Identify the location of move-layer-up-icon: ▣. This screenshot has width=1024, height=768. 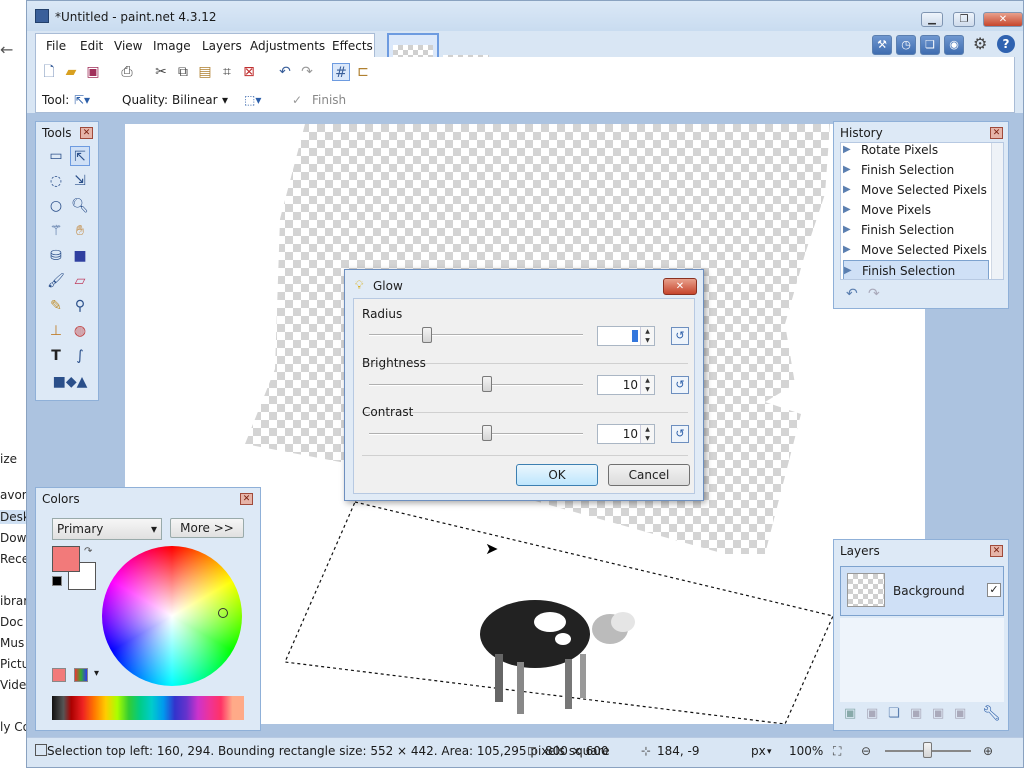
(938, 713).